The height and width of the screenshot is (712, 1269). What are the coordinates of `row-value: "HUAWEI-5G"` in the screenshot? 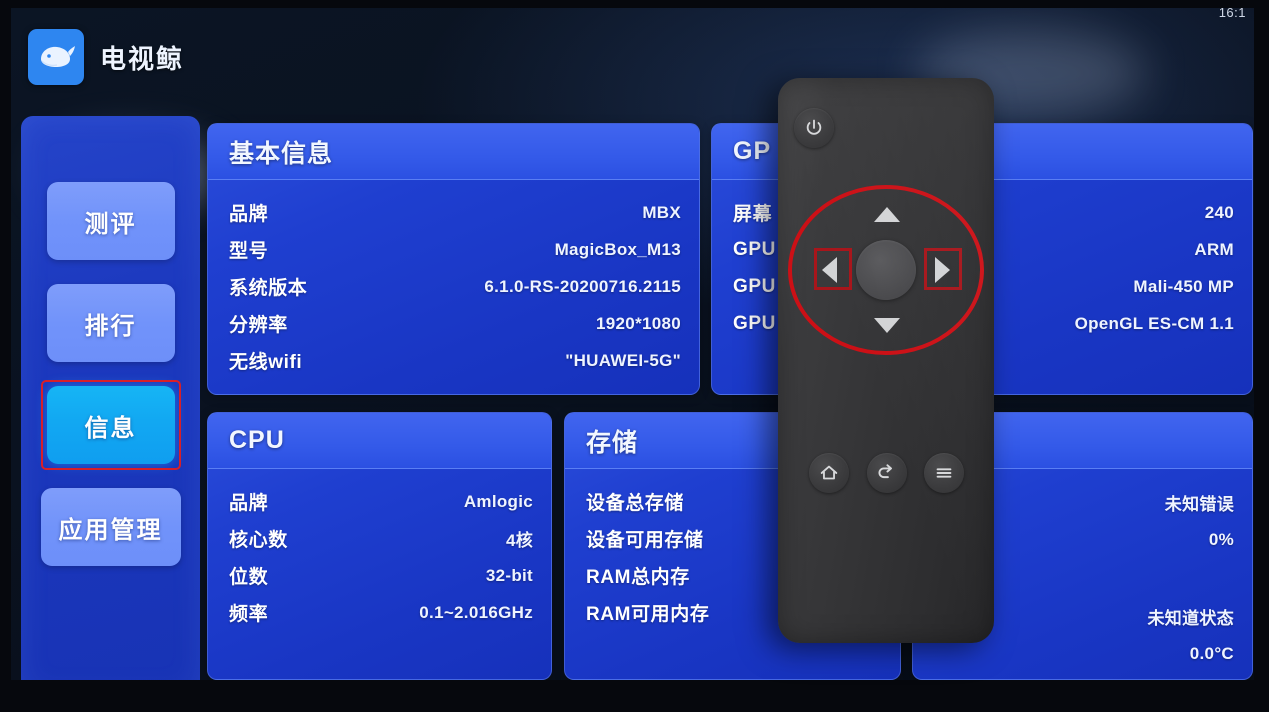 It's located at (623, 360).